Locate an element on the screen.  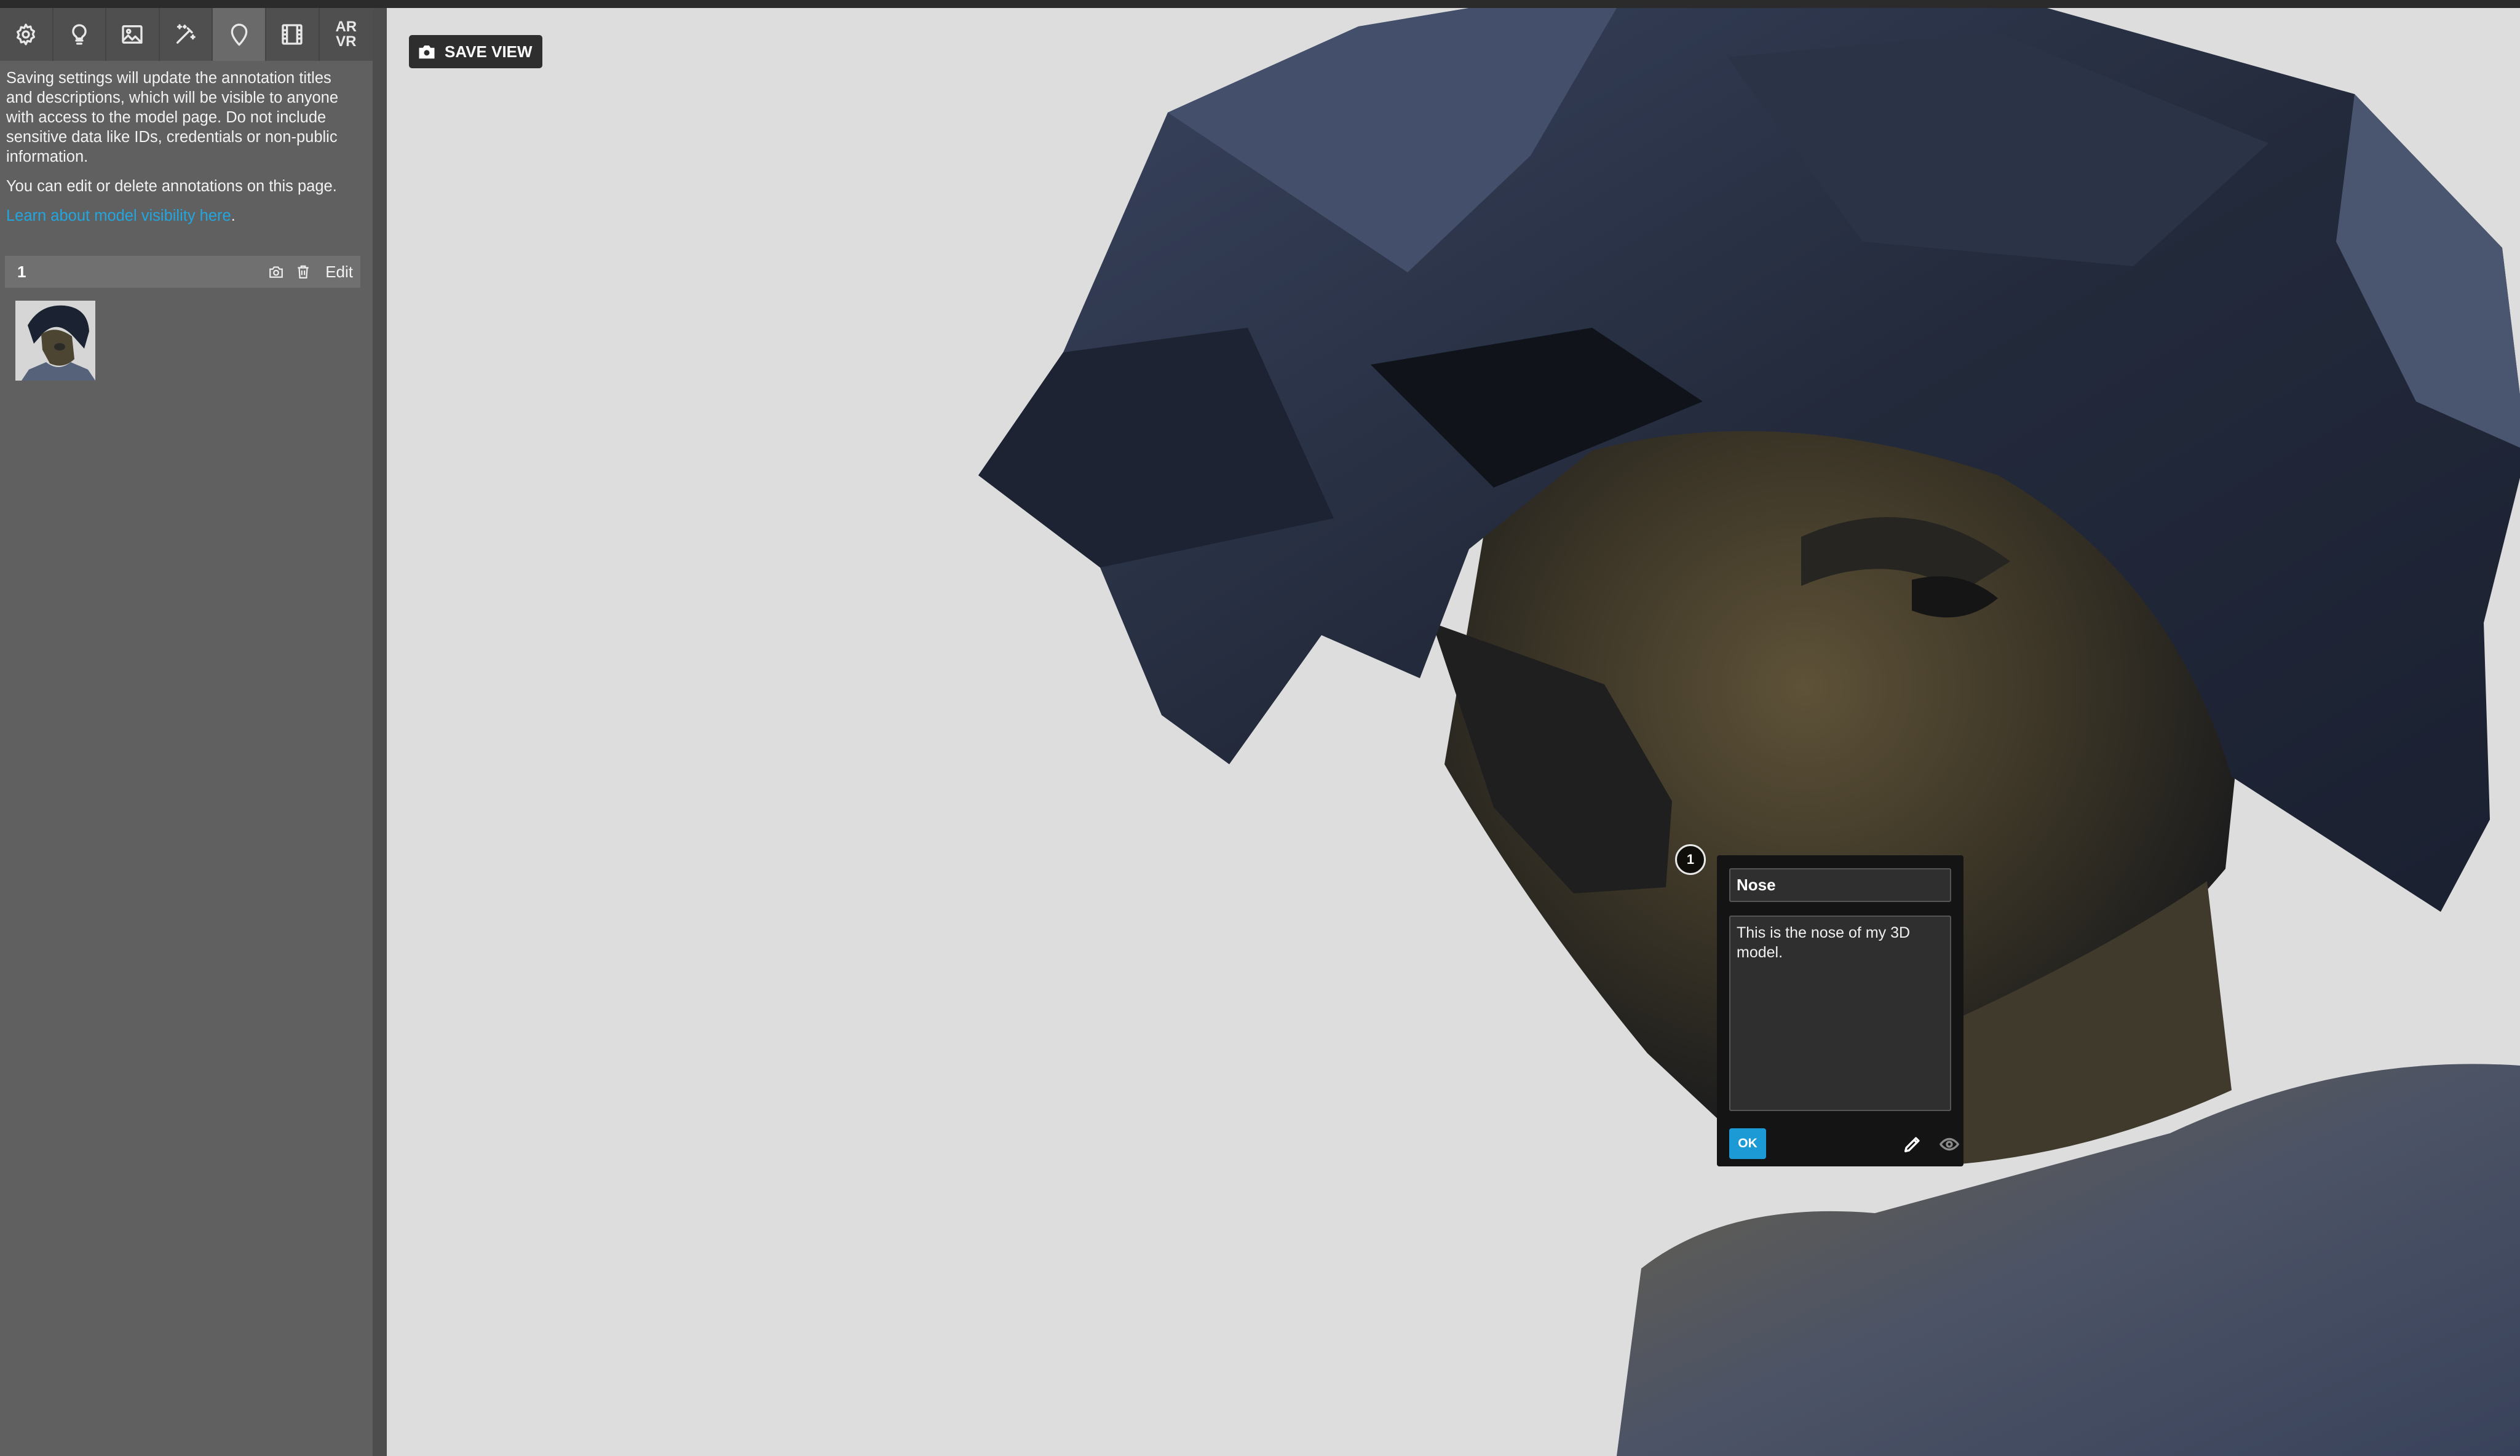
tool-lighting is located at coordinates (80, 34).